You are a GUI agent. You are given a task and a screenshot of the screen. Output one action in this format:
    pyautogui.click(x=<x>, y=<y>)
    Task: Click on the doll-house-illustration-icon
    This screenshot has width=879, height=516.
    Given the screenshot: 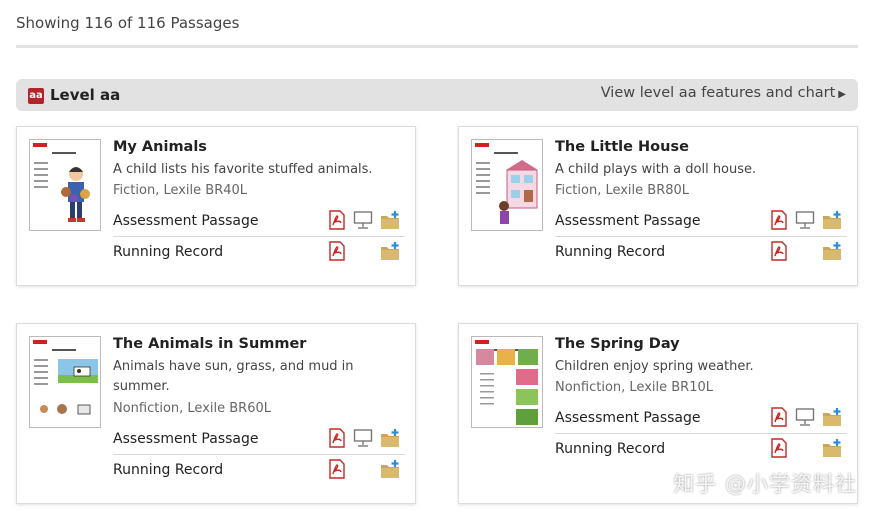 What is the action you would take?
    pyautogui.click(x=518, y=192)
    